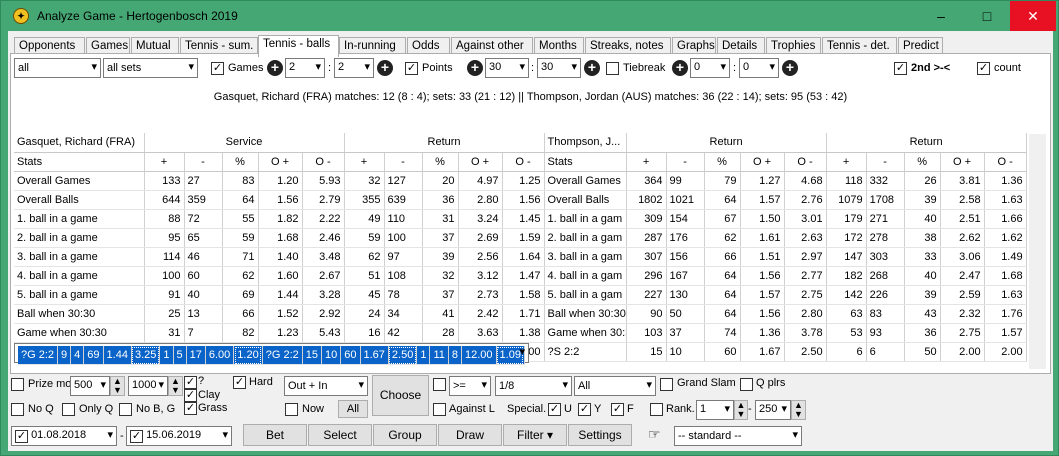  I want to click on all-button: All, so click(353, 409).